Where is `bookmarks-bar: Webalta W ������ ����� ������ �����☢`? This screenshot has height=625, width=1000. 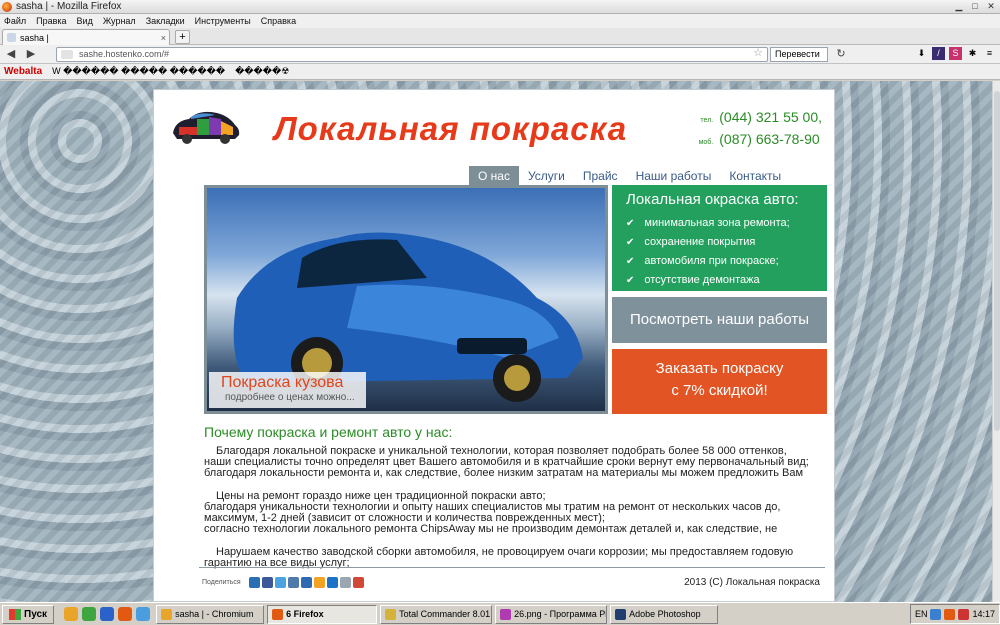 bookmarks-bar: Webalta W ������ ����� ������ �����☢ is located at coordinates (500, 72).